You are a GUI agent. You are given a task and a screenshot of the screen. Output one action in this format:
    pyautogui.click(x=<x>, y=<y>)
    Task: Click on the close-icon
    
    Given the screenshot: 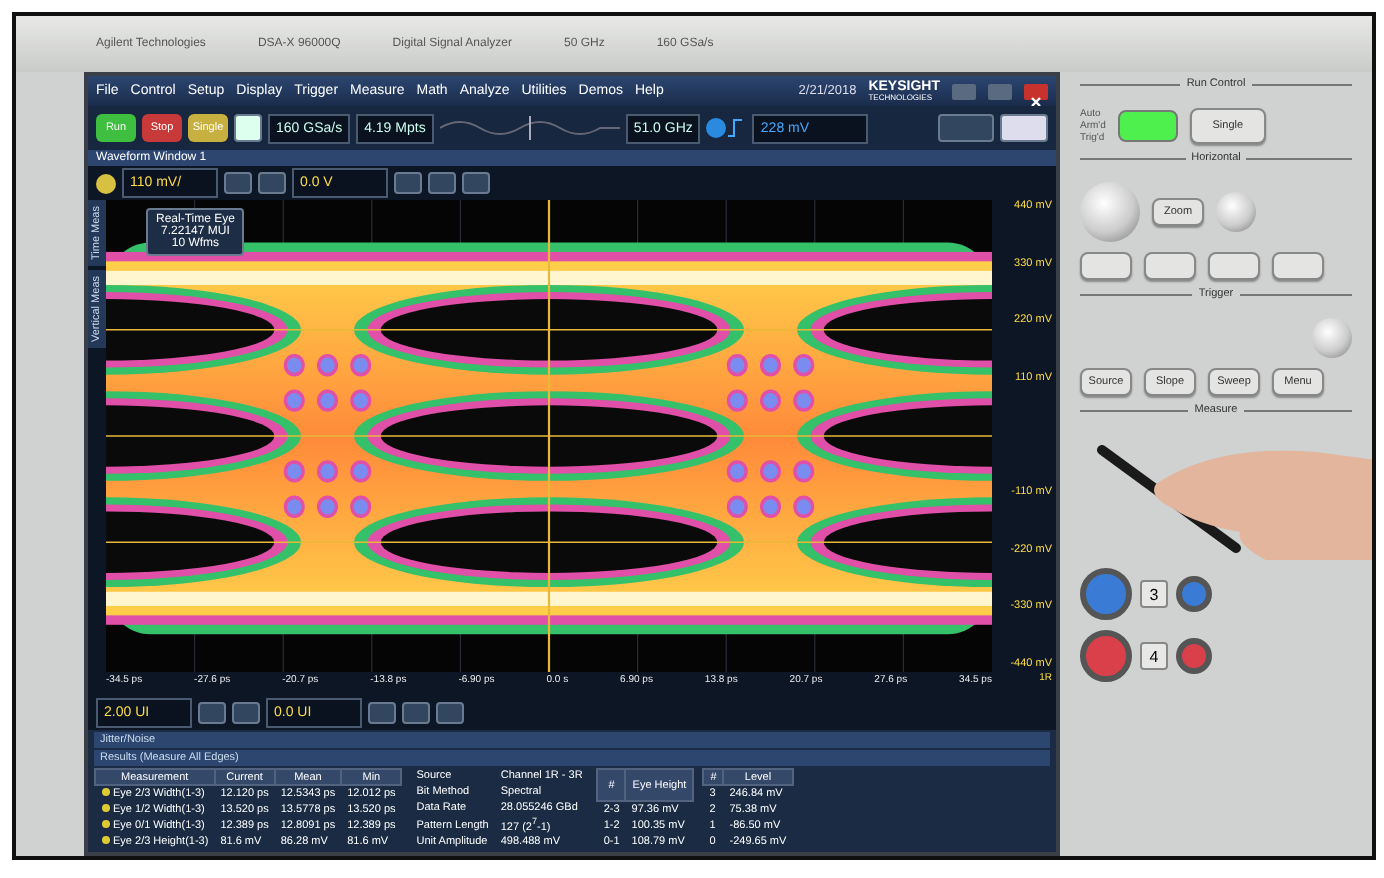 What is the action you would take?
    pyautogui.click(x=1036, y=101)
    